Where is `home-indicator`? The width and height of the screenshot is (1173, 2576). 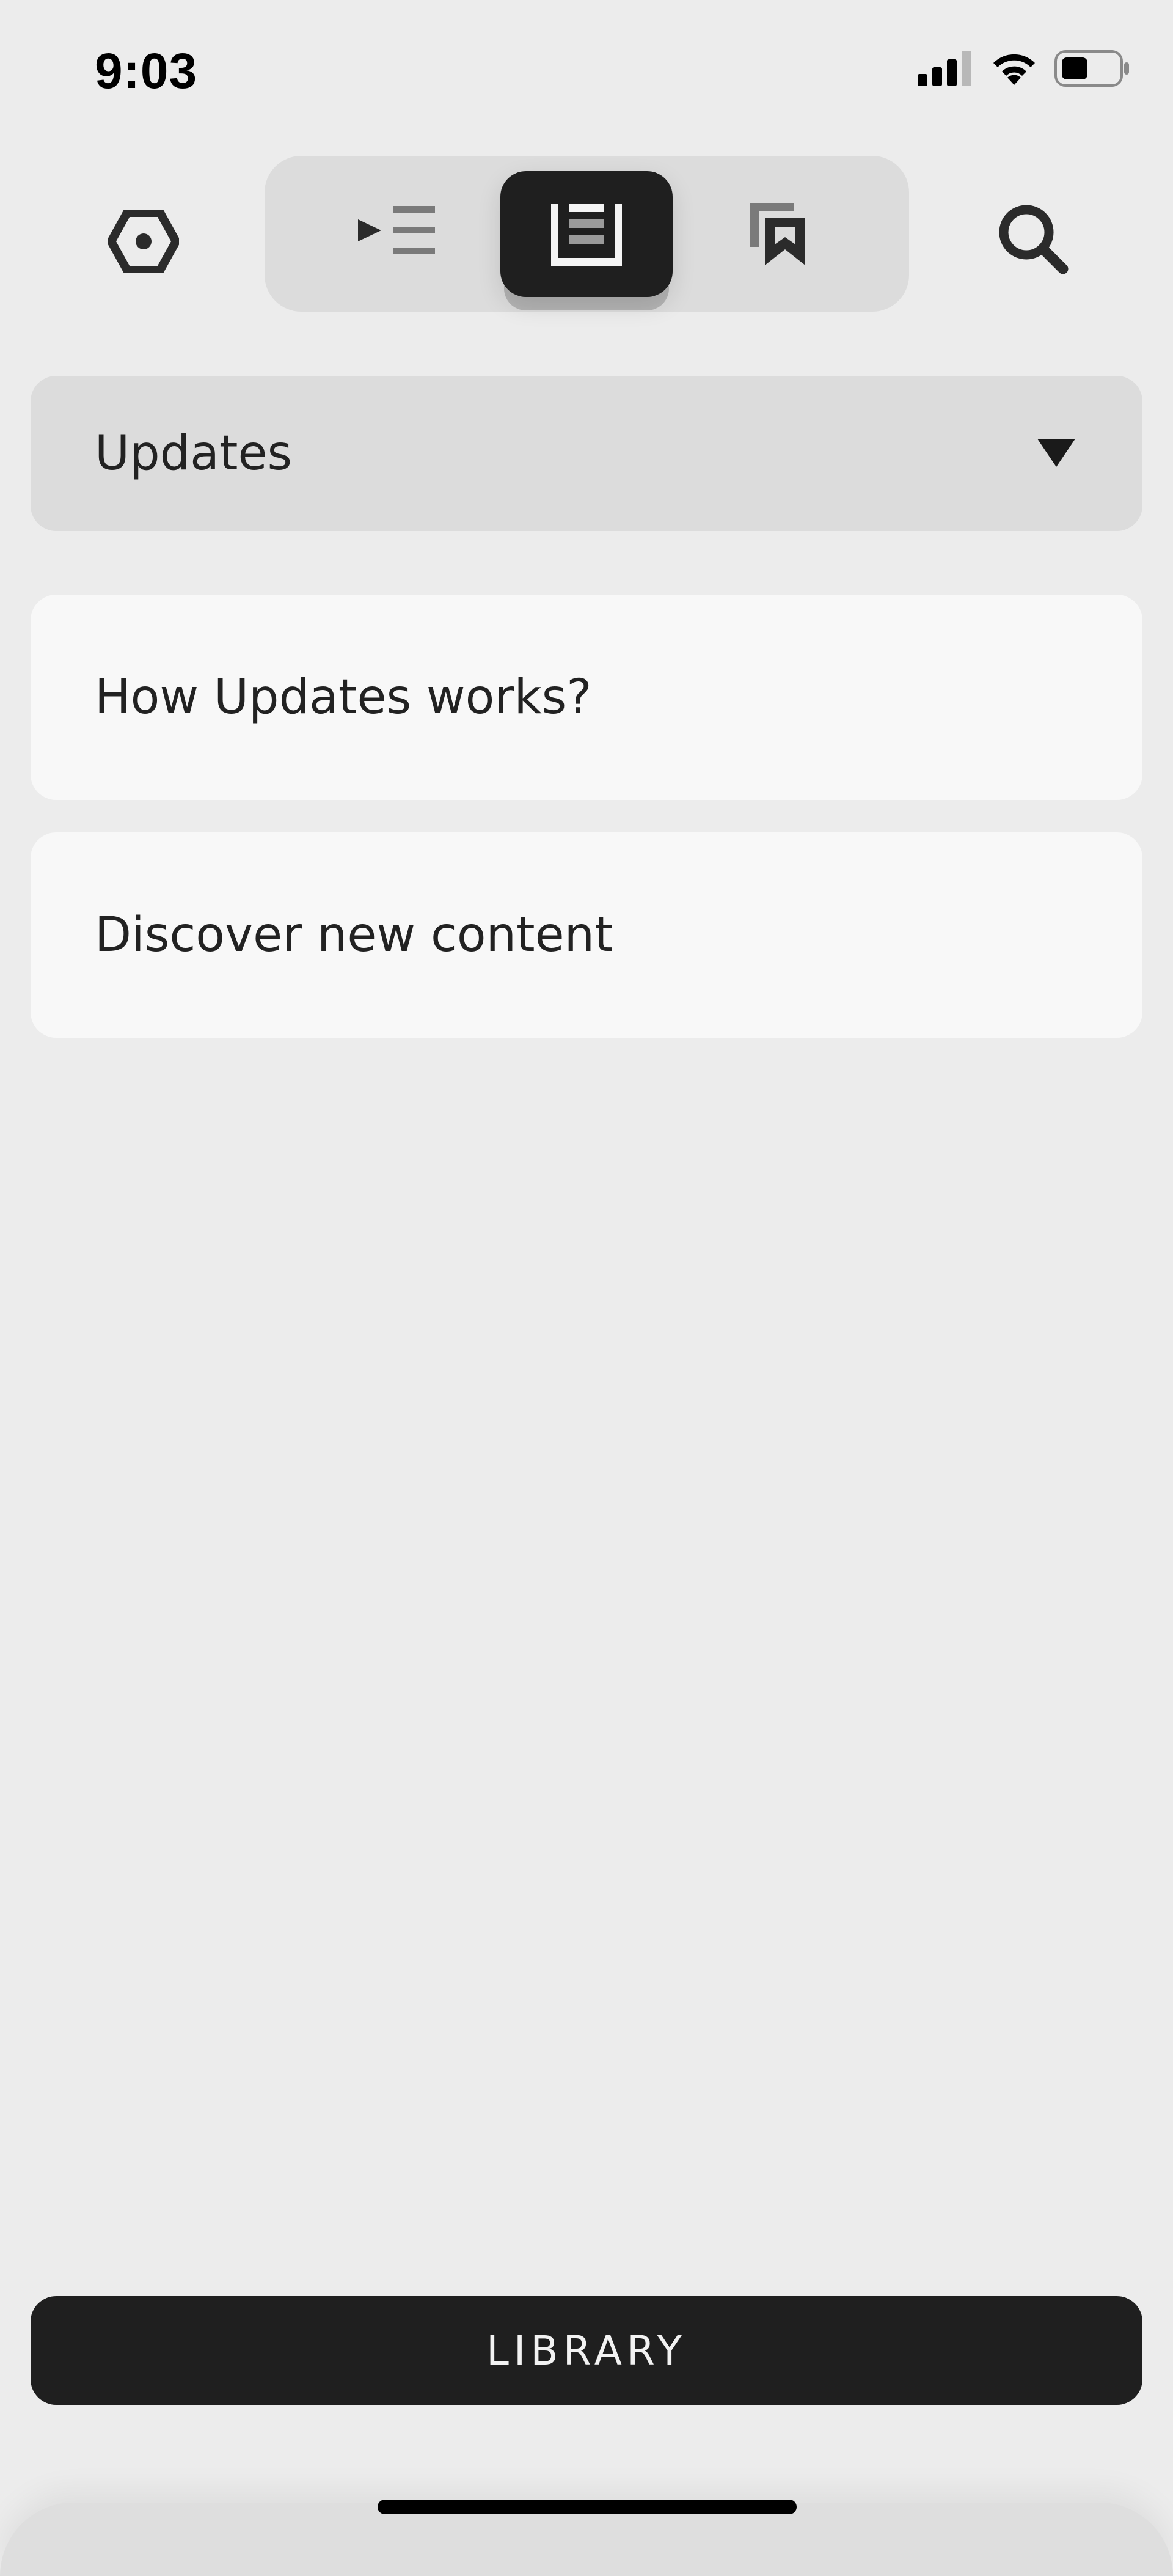
home-indicator is located at coordinates (587, 2507).